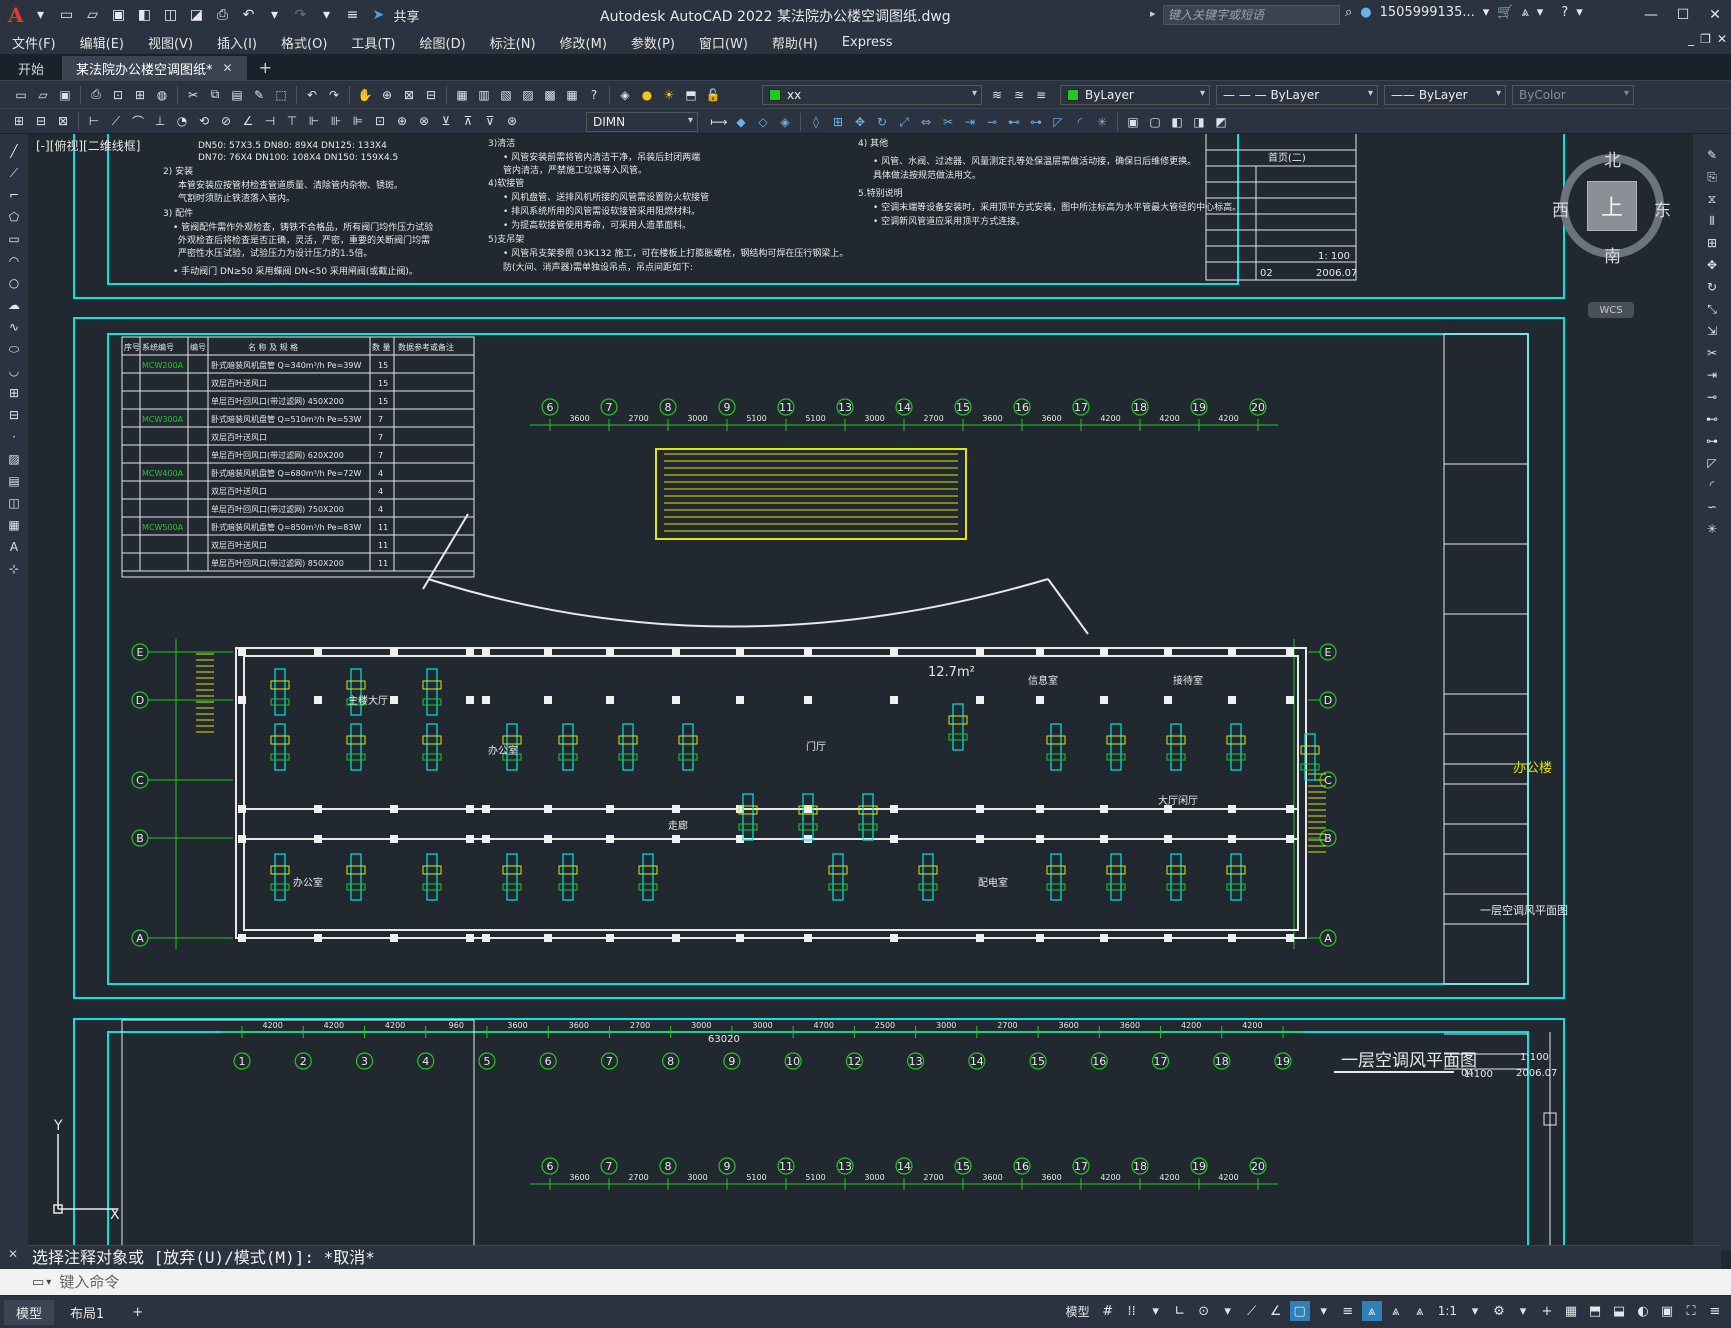  What do you see at coordinates (336, 121) in the screenshot?
I see `space-icon: ⊪` at bounding box center [336, 121].